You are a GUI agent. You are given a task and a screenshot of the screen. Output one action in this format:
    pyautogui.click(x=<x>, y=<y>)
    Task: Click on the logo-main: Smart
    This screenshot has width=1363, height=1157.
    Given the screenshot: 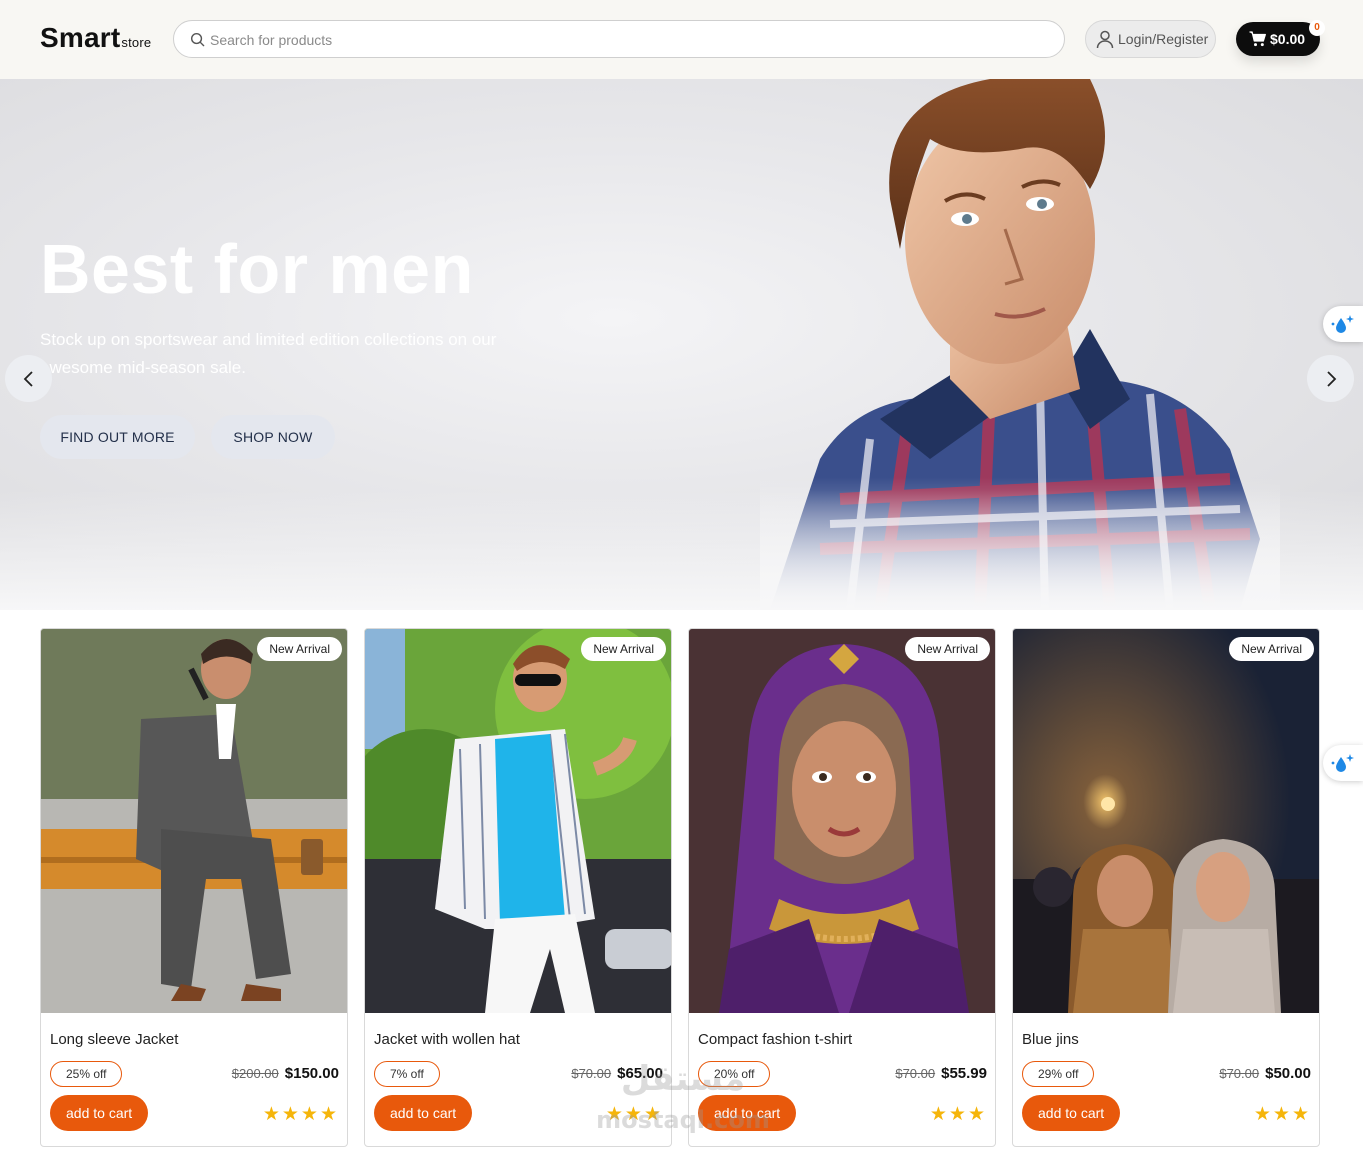 What is the action you would take?
    pyautogui.click(x=80, y=37)
    